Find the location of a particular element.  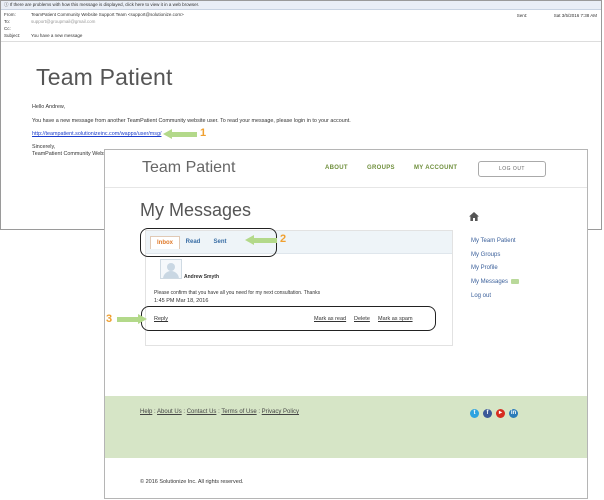

callout-number-2: 2 is located at coordinates (283, 239).